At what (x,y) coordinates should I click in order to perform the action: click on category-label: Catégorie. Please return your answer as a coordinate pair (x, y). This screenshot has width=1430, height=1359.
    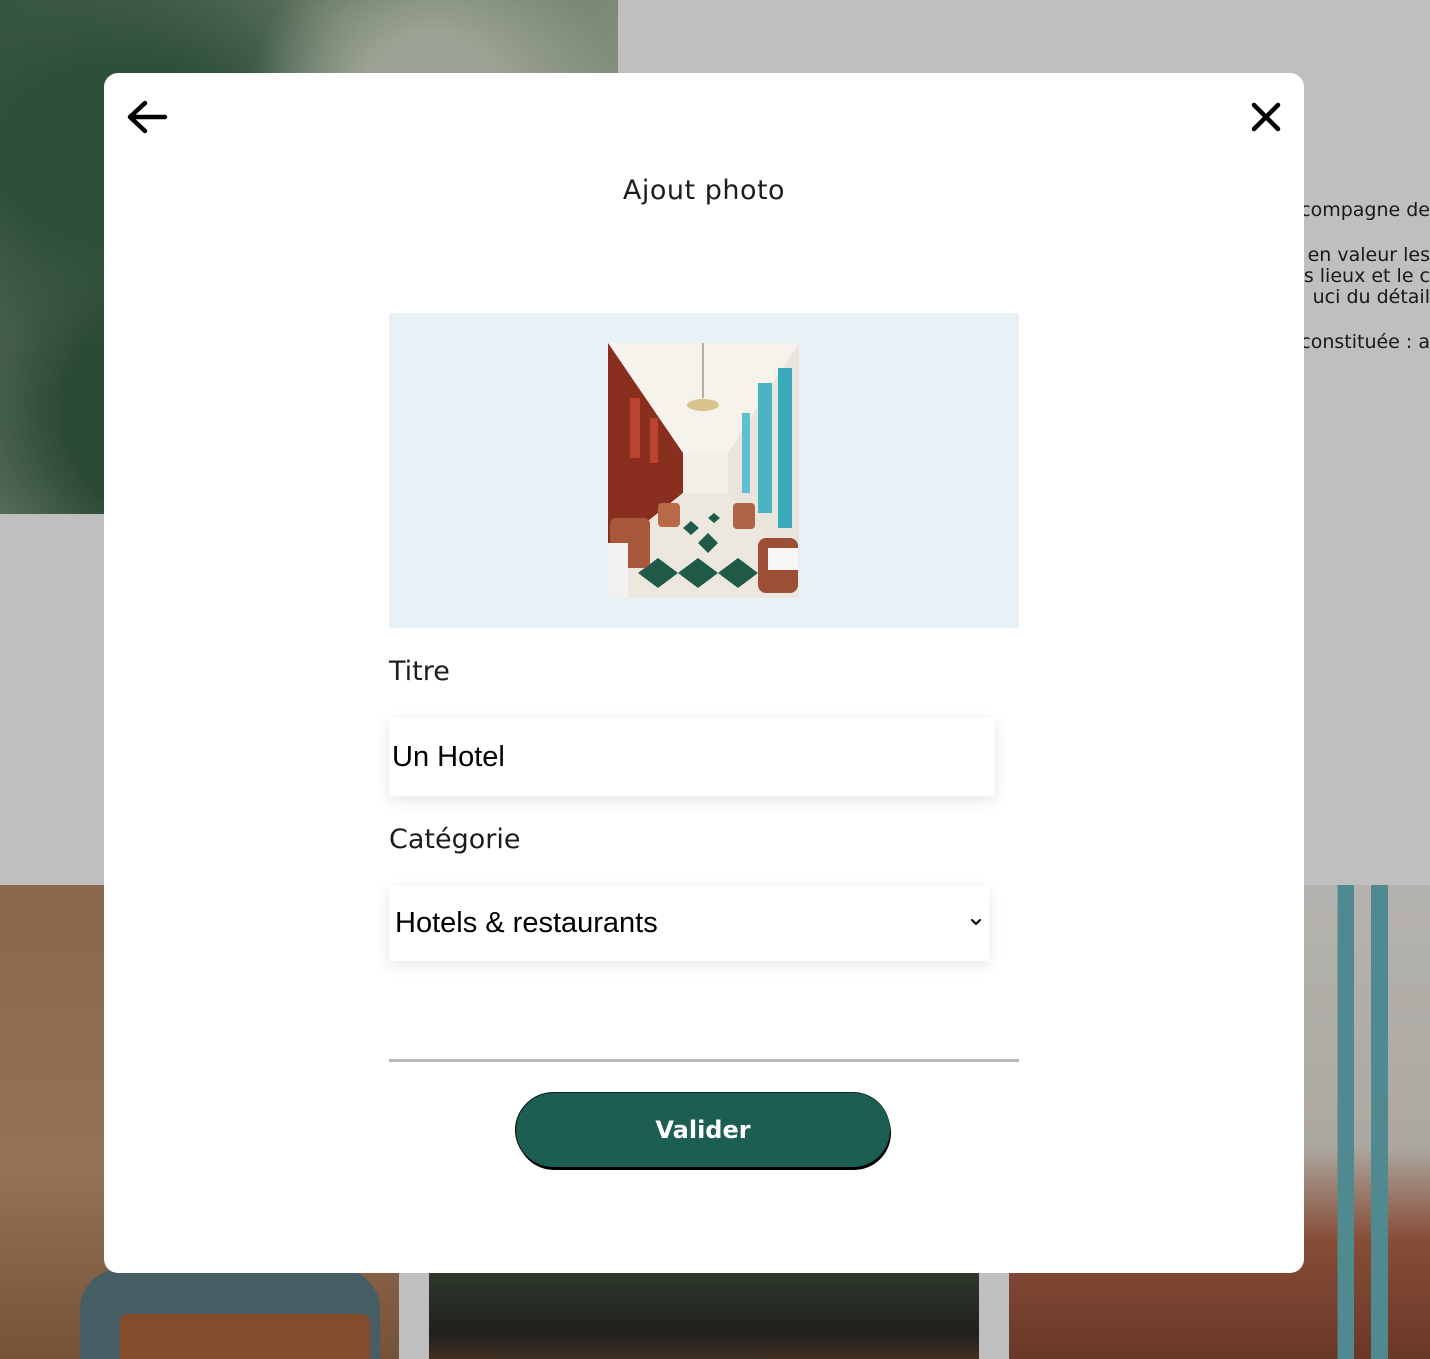
    Looking at the image, I should click on (455, 839).